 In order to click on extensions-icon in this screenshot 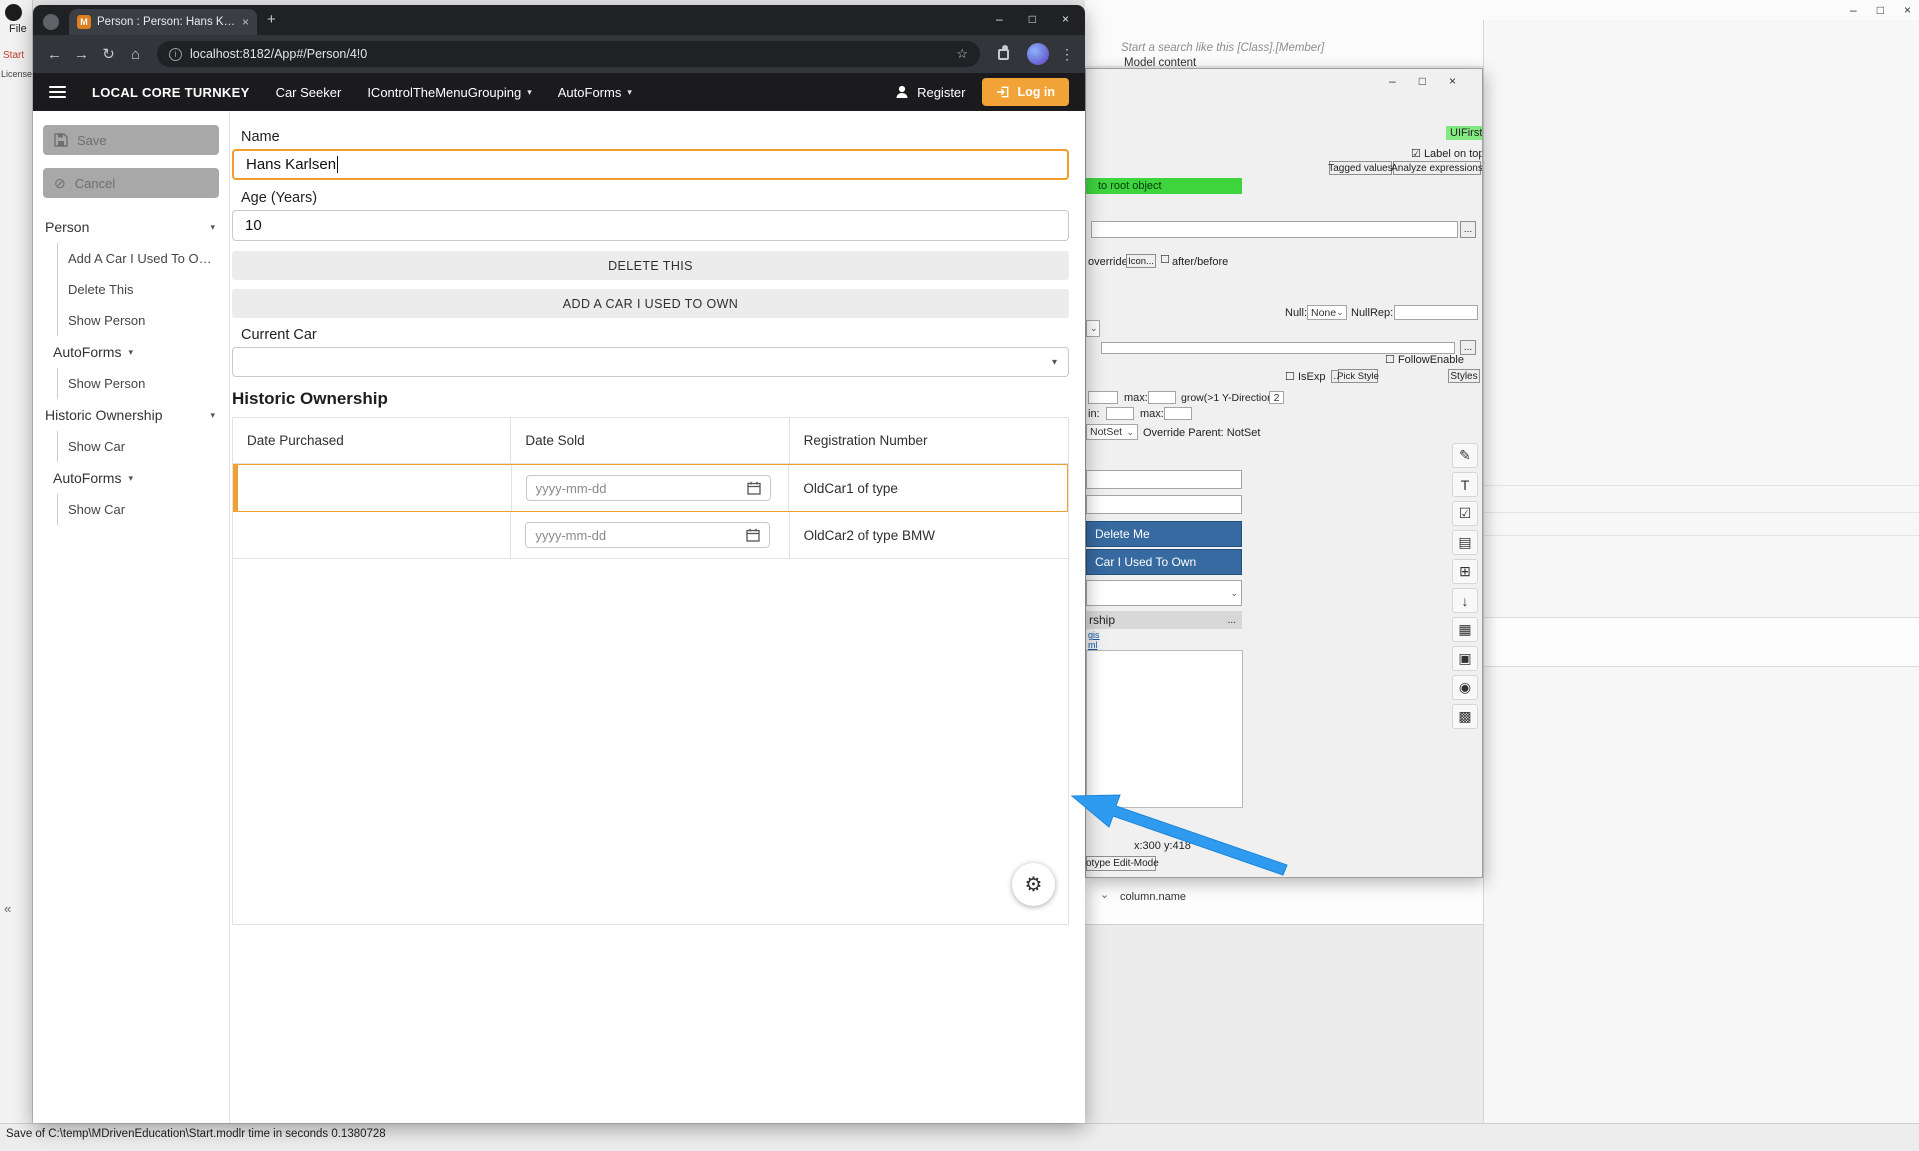, I will do `click(1003, 52)`.